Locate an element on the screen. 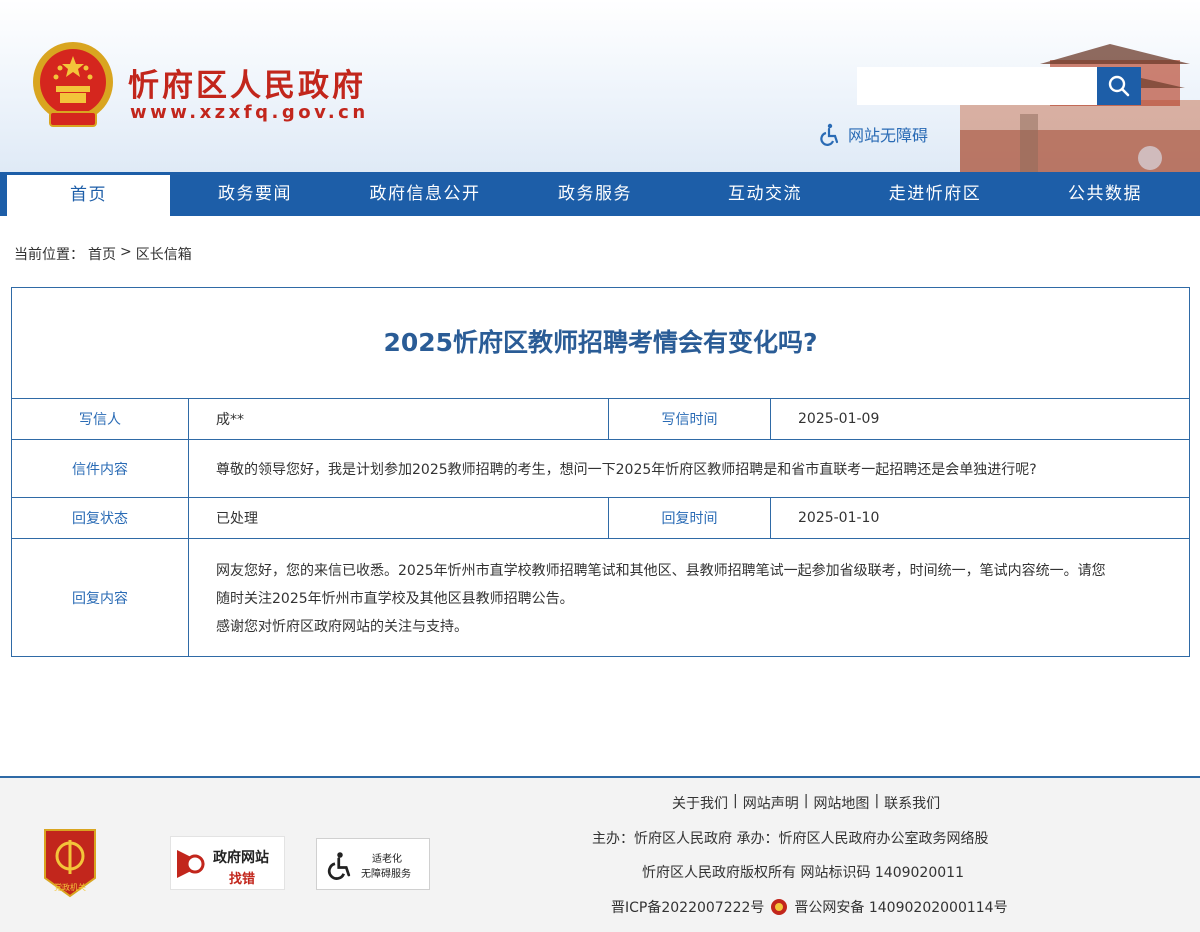 The image size is (1200, 932). main-nav: 首页 政务要闻 政府信息公开 政务服务 互动交流 走进忻府区 公共数据 is located at coordinates (600, 194).